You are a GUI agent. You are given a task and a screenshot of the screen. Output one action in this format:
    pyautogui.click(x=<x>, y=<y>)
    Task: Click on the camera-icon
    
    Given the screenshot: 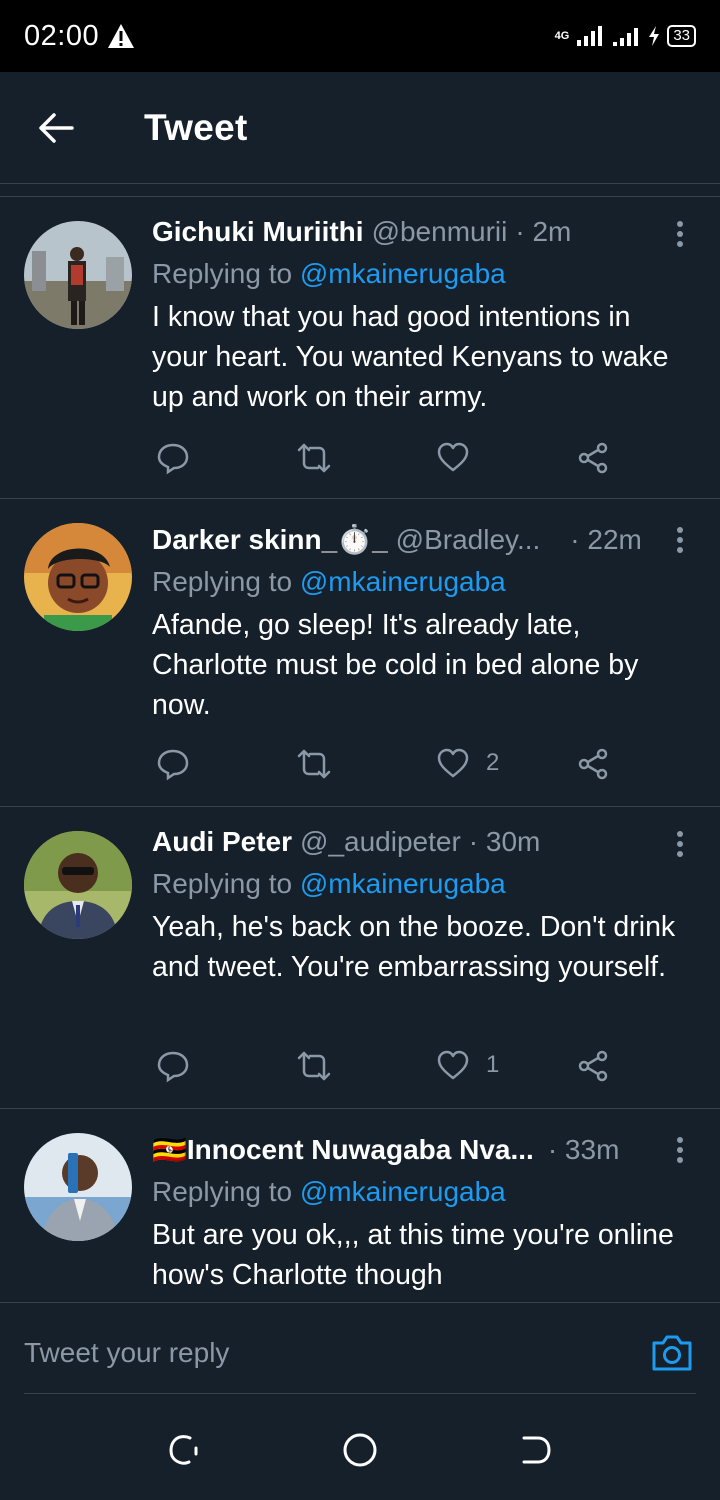 What is the action you would take?
    pyautogui.click(x=672, y=1353)
    